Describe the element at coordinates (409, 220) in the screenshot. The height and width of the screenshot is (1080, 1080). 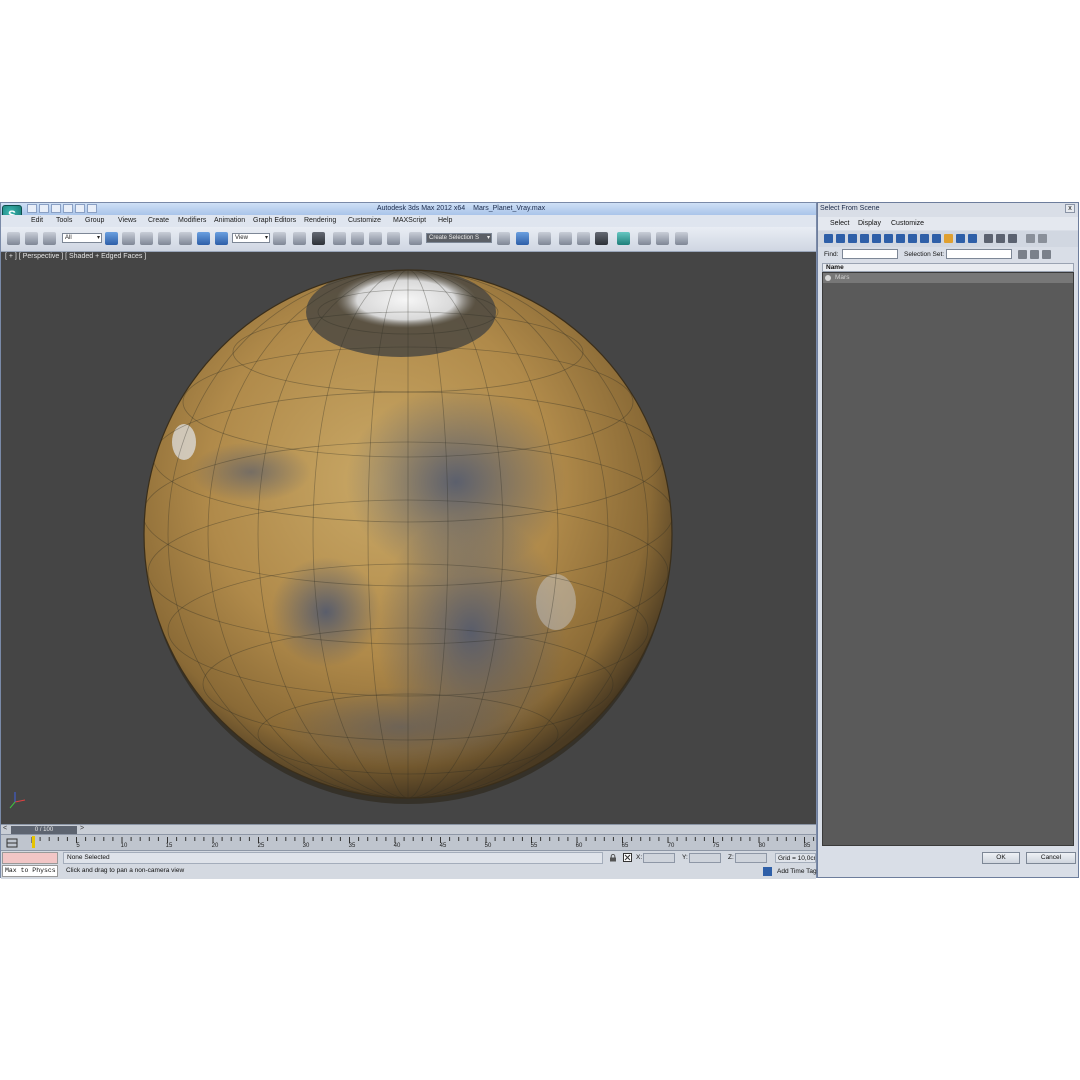
I see `menu-maxscript: MAXScript` at that location.